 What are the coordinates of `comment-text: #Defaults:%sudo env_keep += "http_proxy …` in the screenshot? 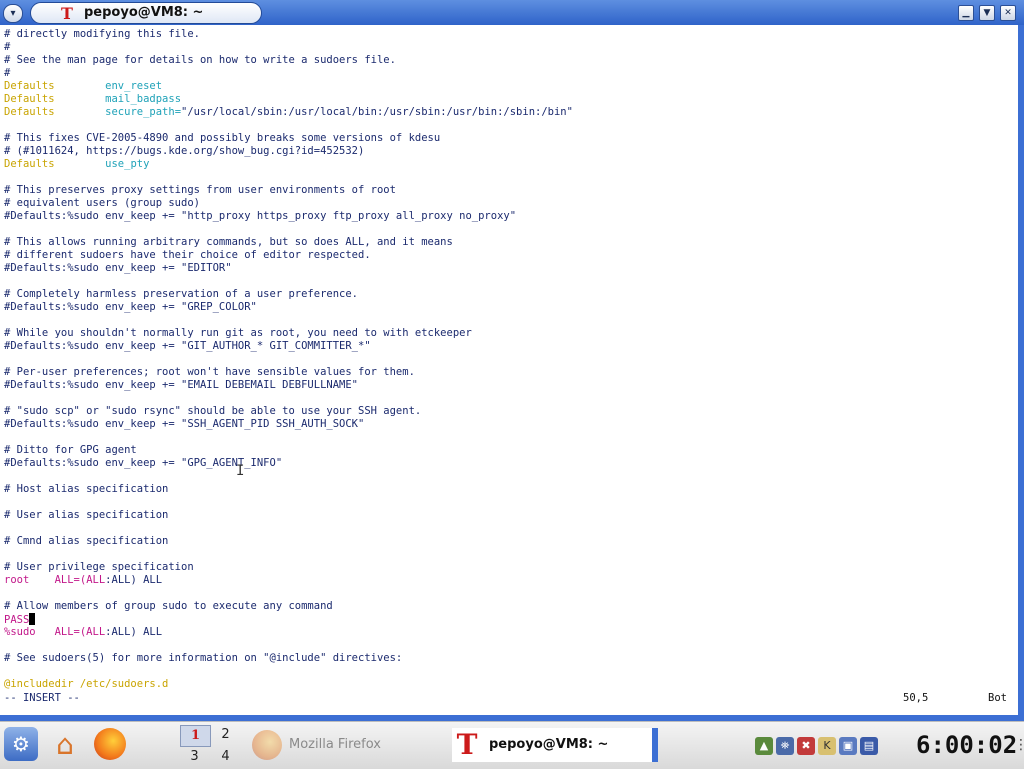 It's located at (260, 216).